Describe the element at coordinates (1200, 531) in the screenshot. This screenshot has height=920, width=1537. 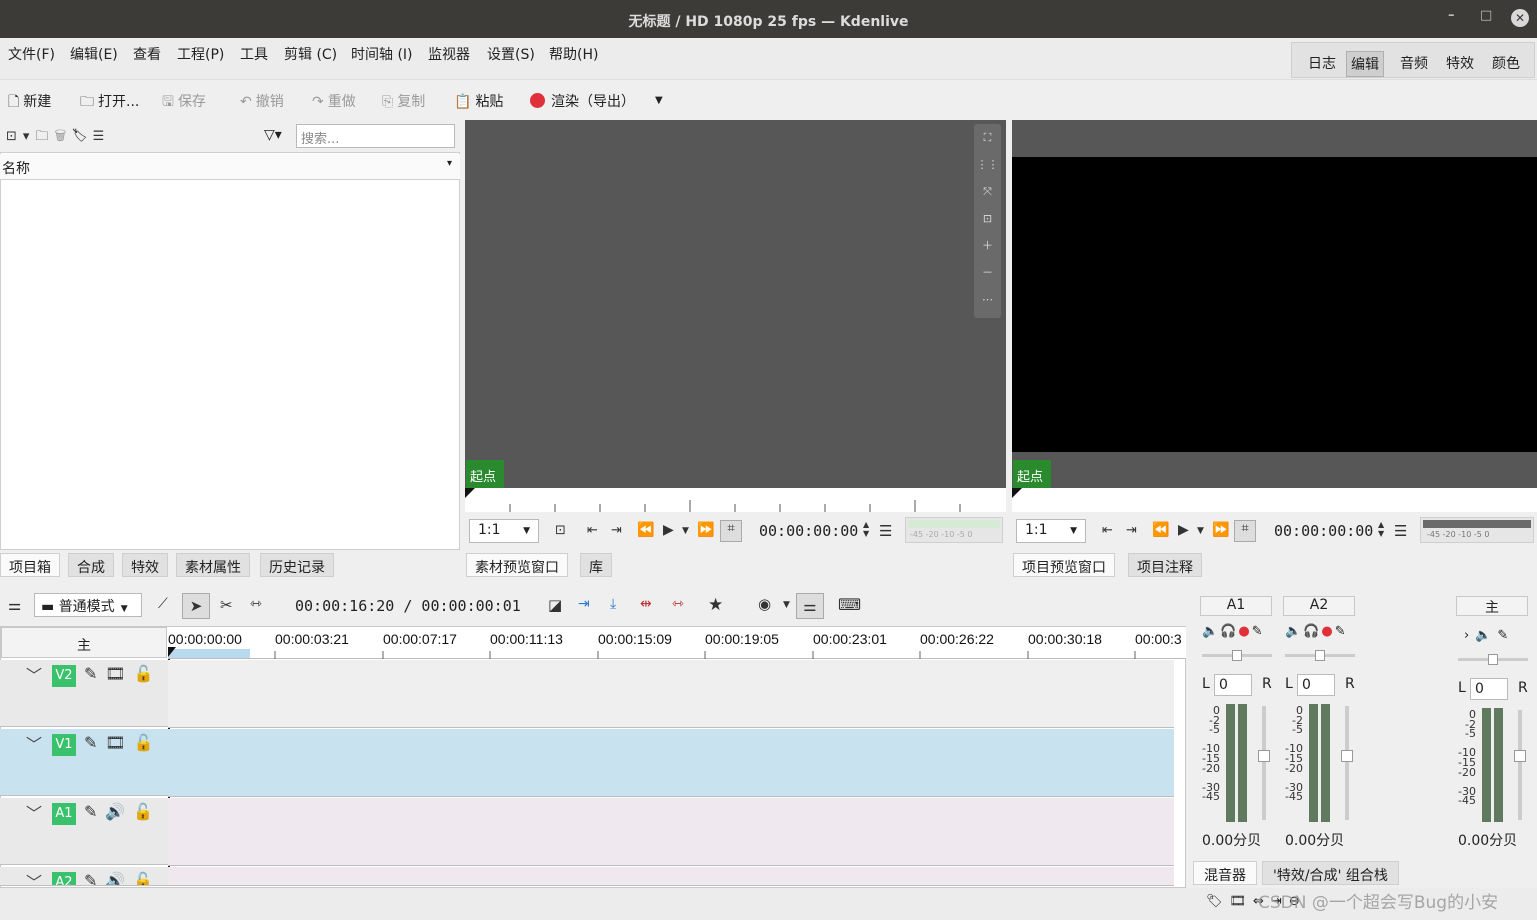
I see `project-play-options-icon: ▼` at that location.